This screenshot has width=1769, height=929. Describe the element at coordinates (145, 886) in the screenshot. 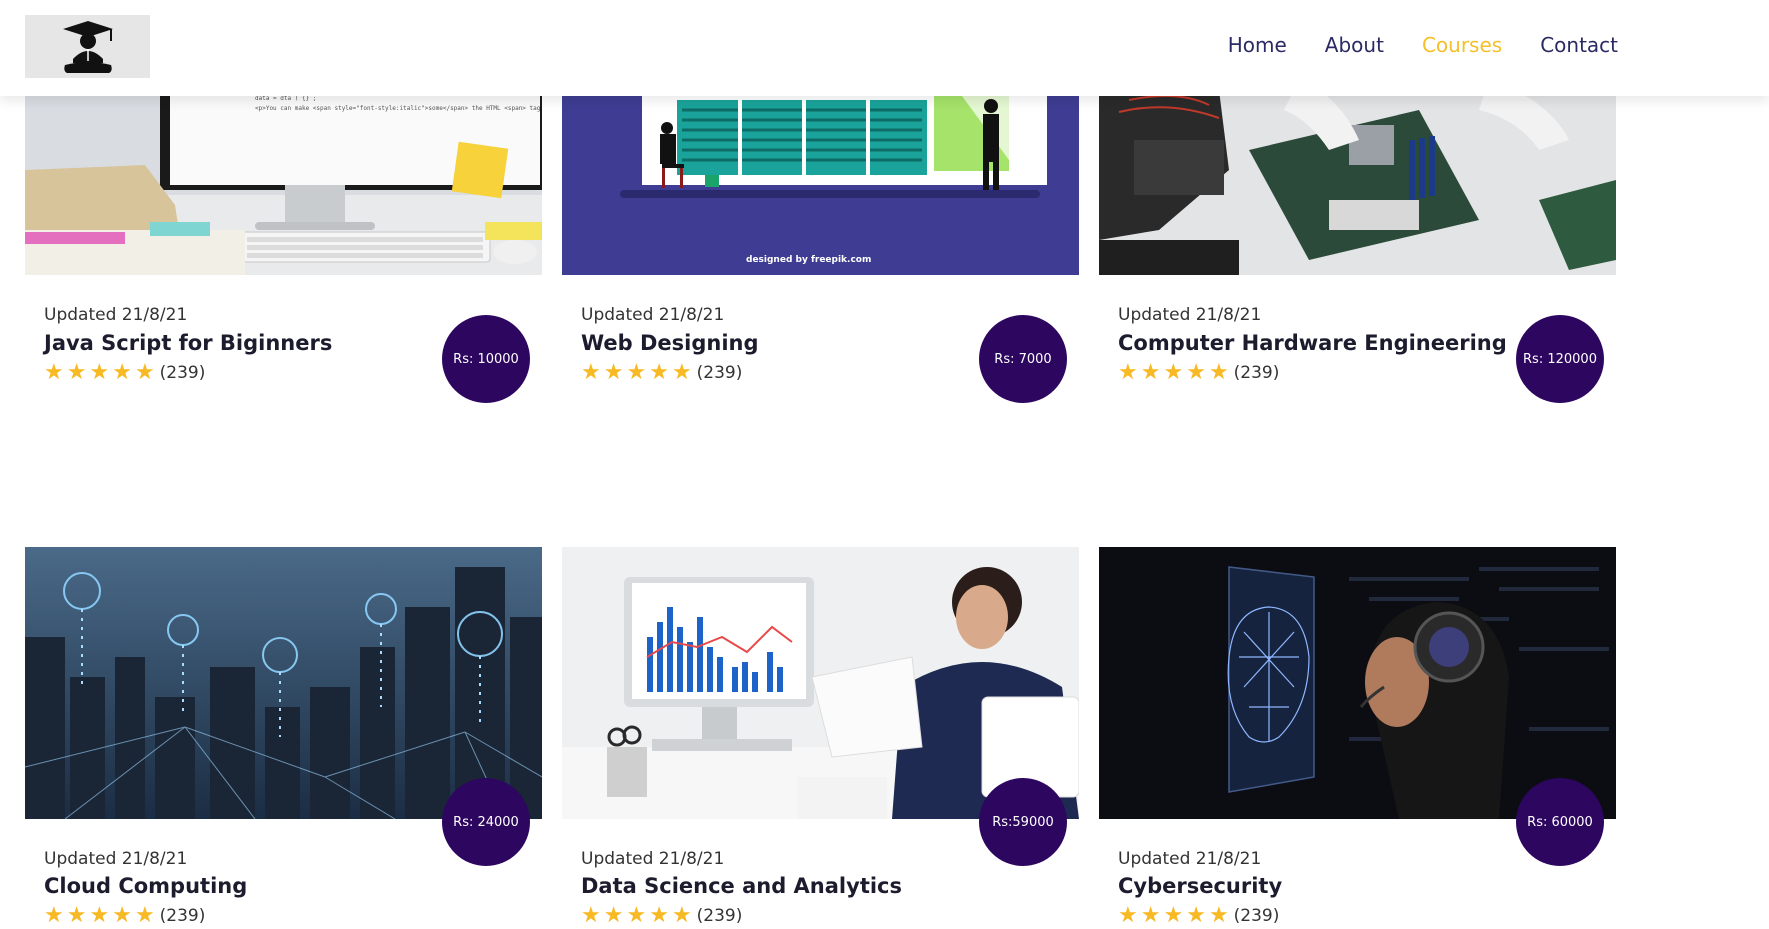

I see `course-title: Cloud Computing` at that location.